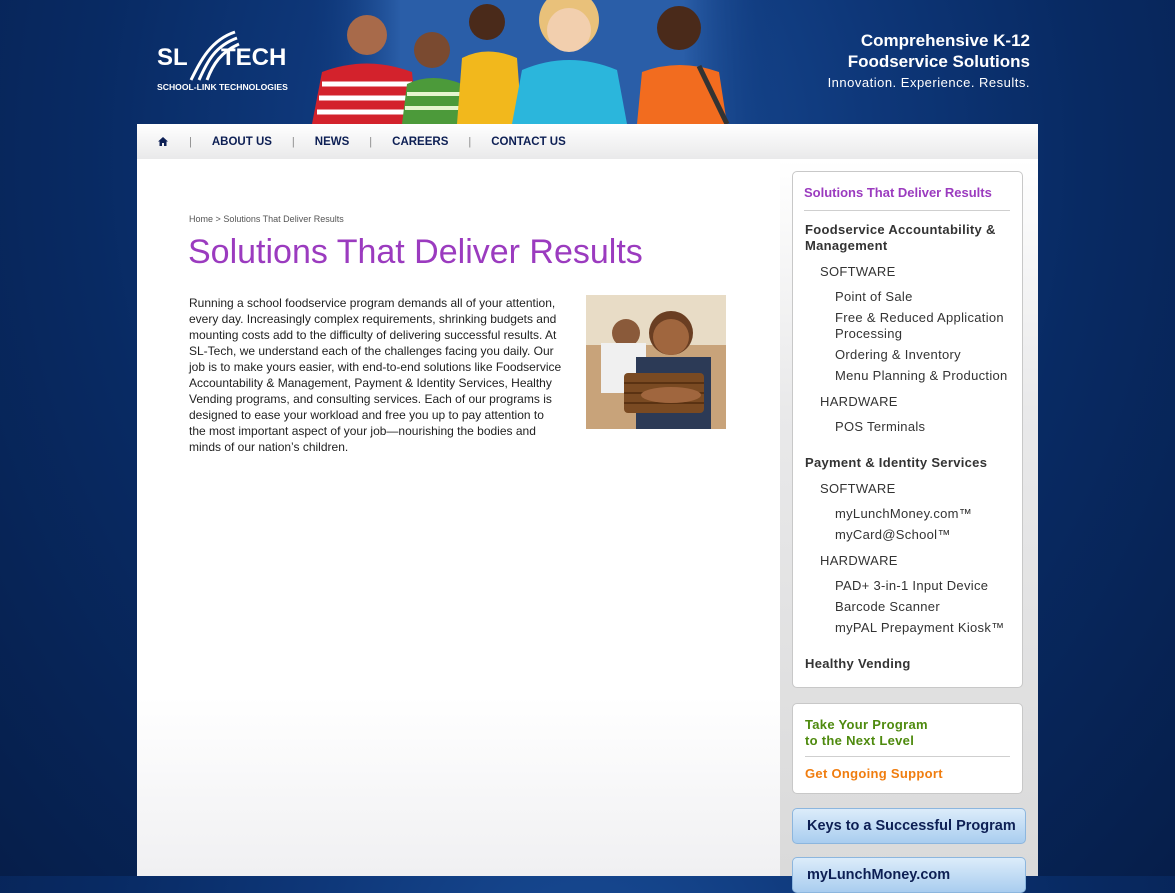 This screenshot has width=1175, height=893. I want to click on home-icon, so click(163, 141).